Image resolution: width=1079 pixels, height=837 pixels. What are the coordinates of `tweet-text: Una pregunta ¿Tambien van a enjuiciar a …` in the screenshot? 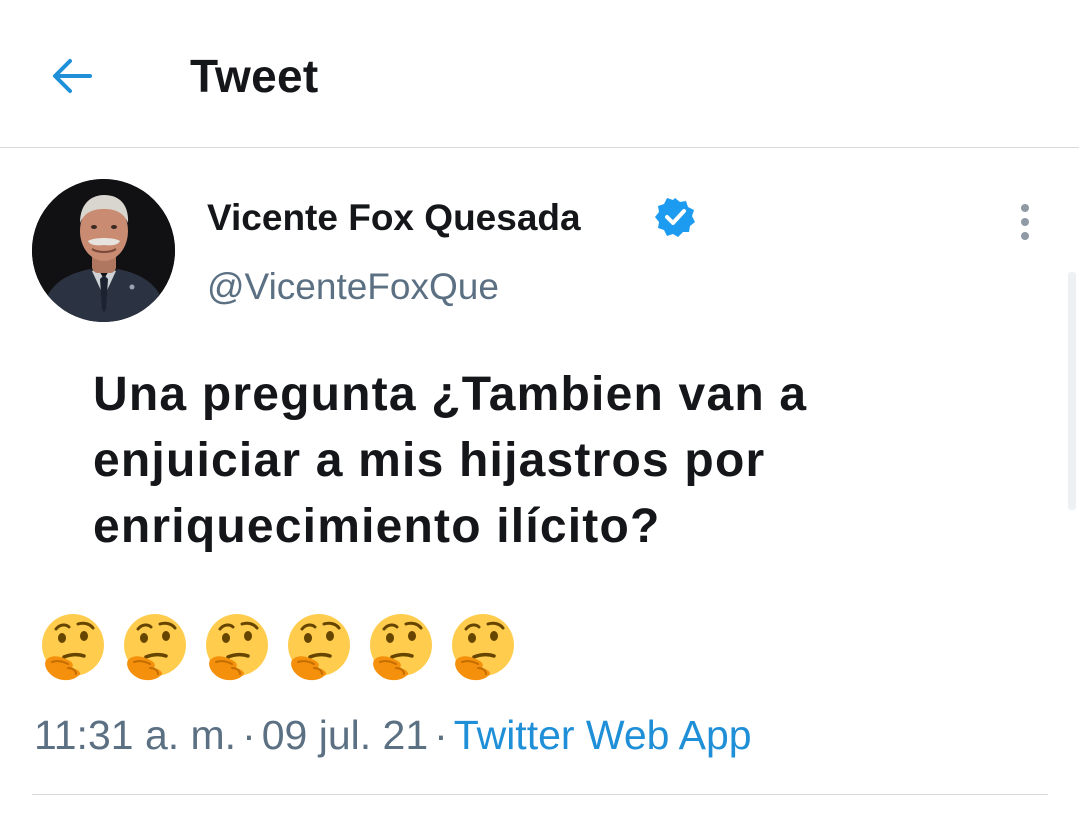 It's located at (450, 460).